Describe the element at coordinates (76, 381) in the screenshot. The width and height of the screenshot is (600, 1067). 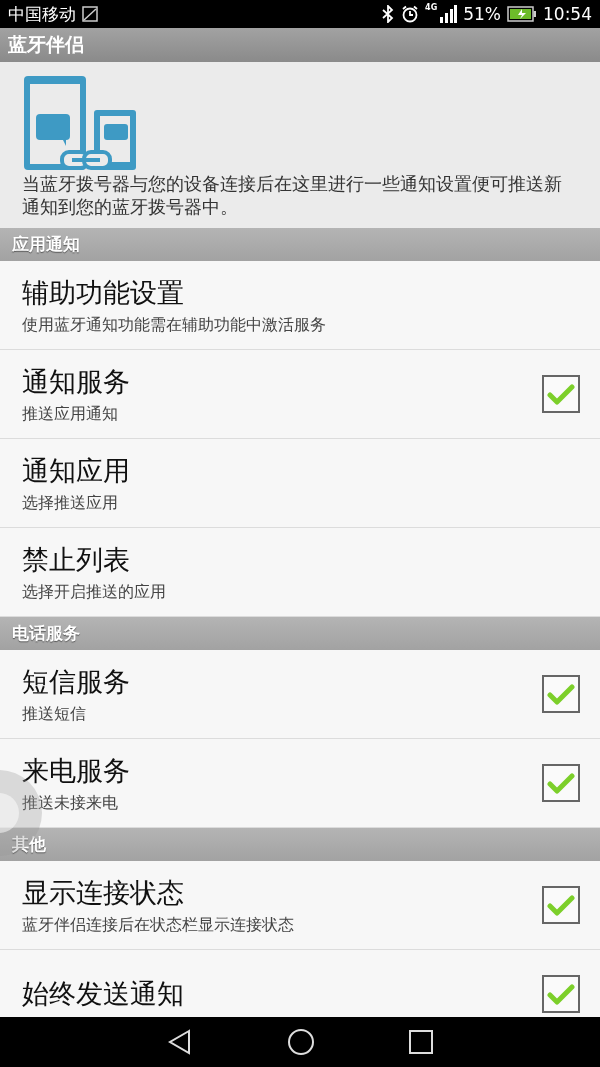
I see `setting-title: 通知服务` at that location.